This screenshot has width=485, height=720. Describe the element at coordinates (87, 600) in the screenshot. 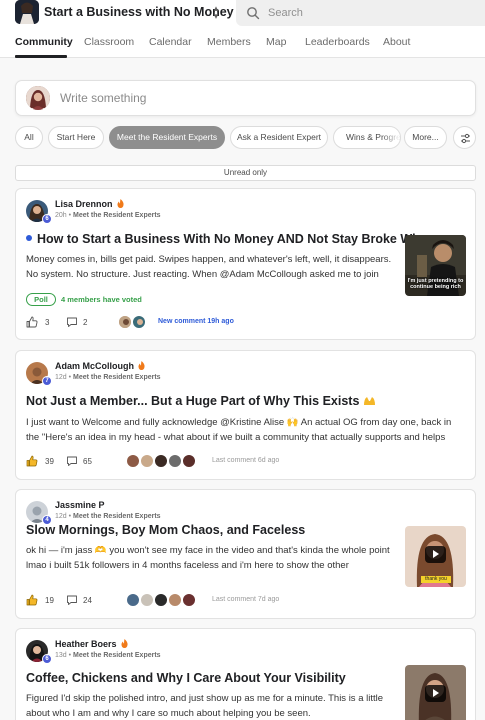

I see `comment-count: 24` at that location.